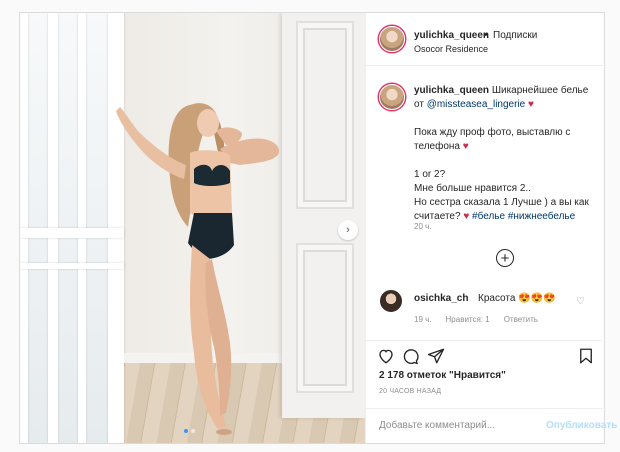  What do you see at coordinates (581, 425) in the screenshot?
I see `publish-button: Опубликовать` at bounding box center [581, 425].